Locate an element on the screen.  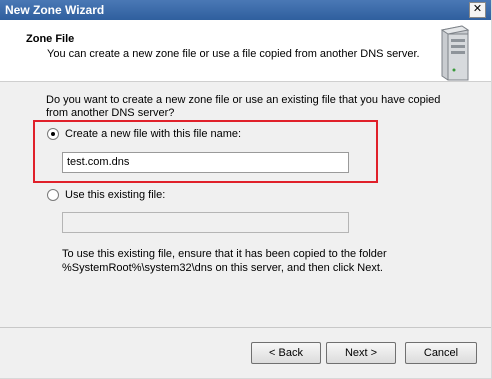
radio-new-file: Create a new file with this file name: is located at coordinates (144, 134).